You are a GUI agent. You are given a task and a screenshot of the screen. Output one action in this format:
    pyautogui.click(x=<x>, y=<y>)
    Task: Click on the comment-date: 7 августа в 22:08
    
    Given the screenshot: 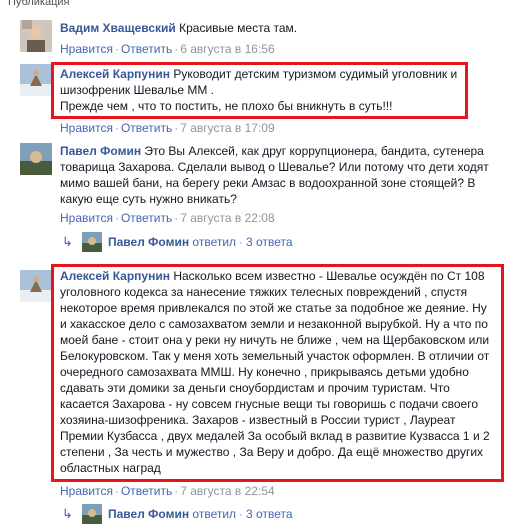 What is the action you would take?
    pyautogui.click(x=227, y=218)
    